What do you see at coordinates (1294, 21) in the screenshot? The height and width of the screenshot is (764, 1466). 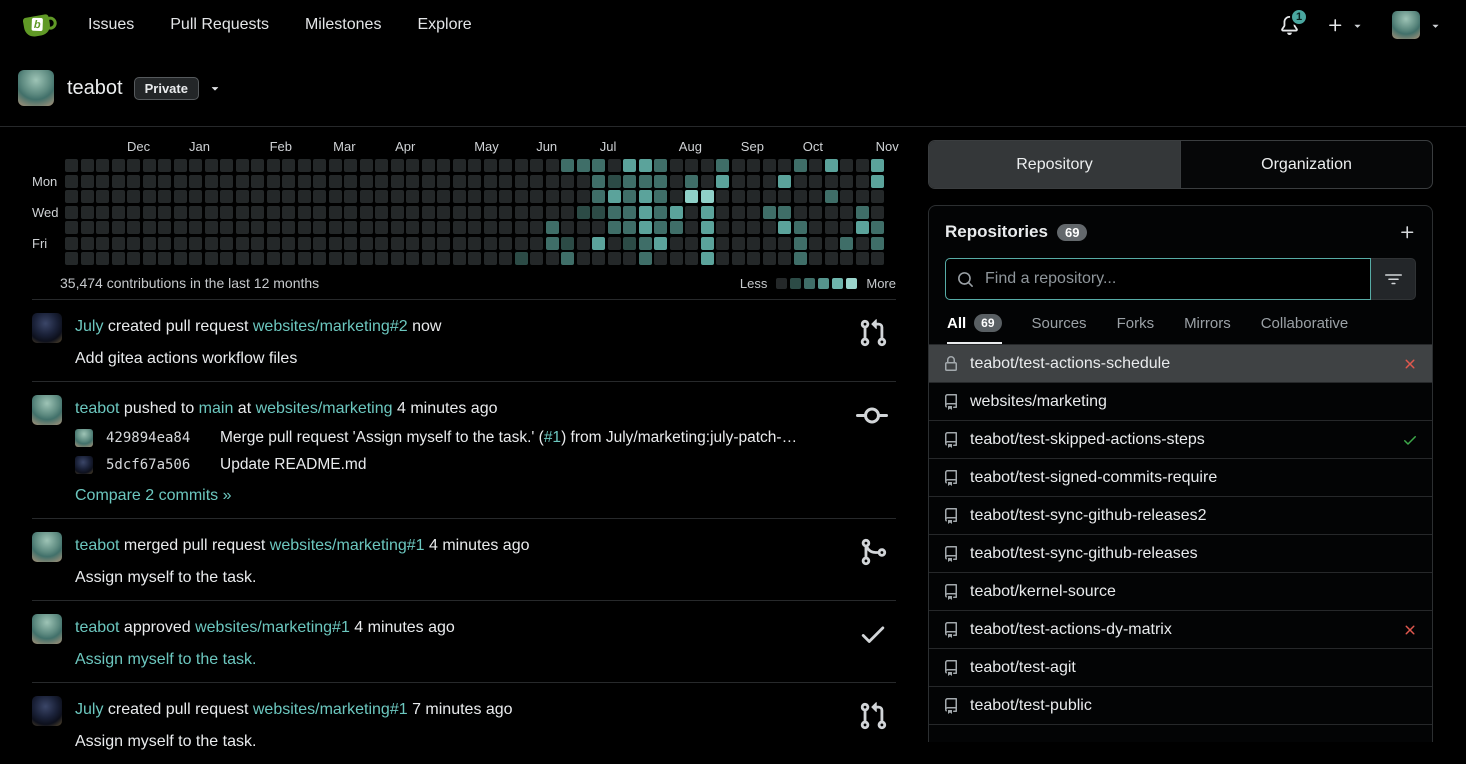 I see `notifications-button: 1` at bounding box center [1294, 21].